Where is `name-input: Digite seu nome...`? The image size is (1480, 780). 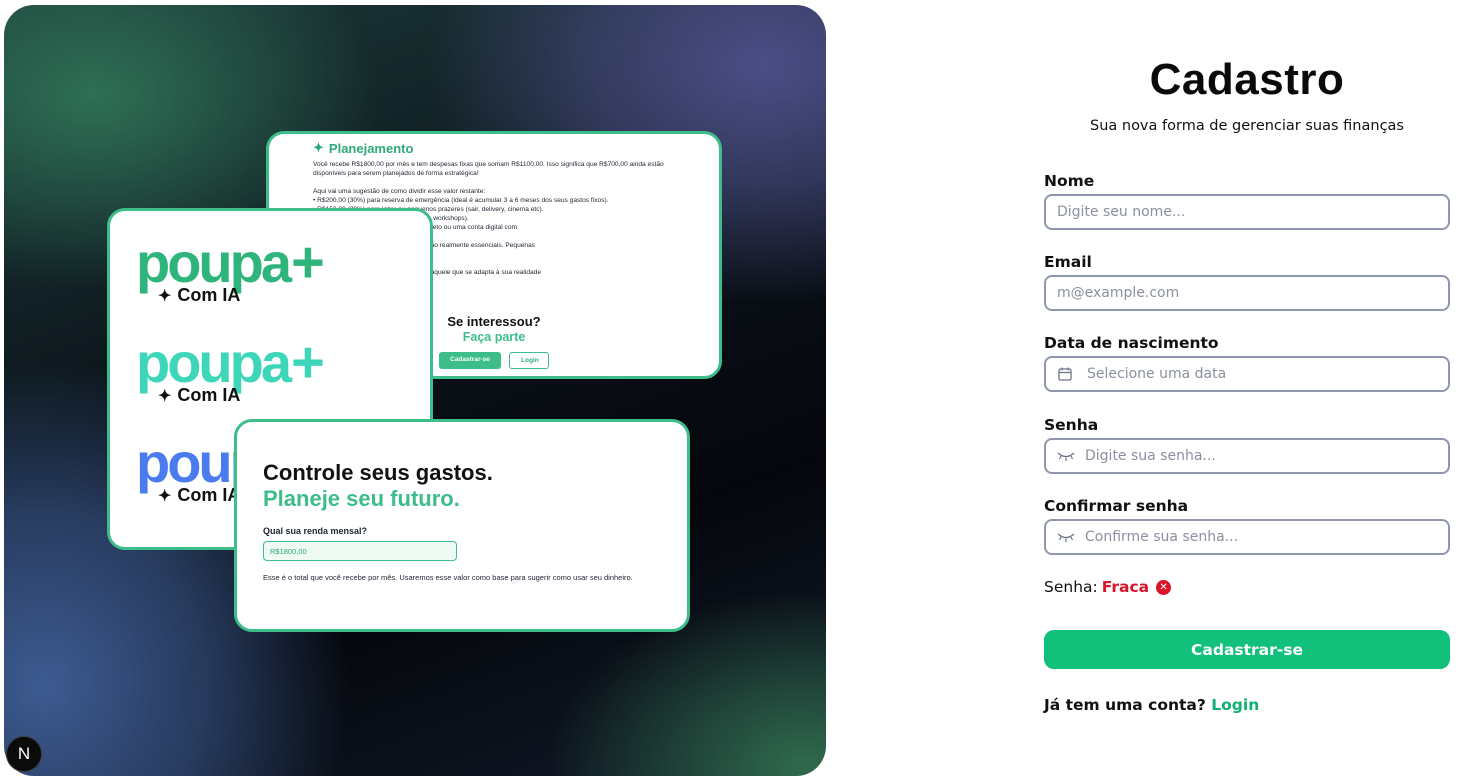
name-input: Digite seu nome... is located at coordinates (1247, 212).